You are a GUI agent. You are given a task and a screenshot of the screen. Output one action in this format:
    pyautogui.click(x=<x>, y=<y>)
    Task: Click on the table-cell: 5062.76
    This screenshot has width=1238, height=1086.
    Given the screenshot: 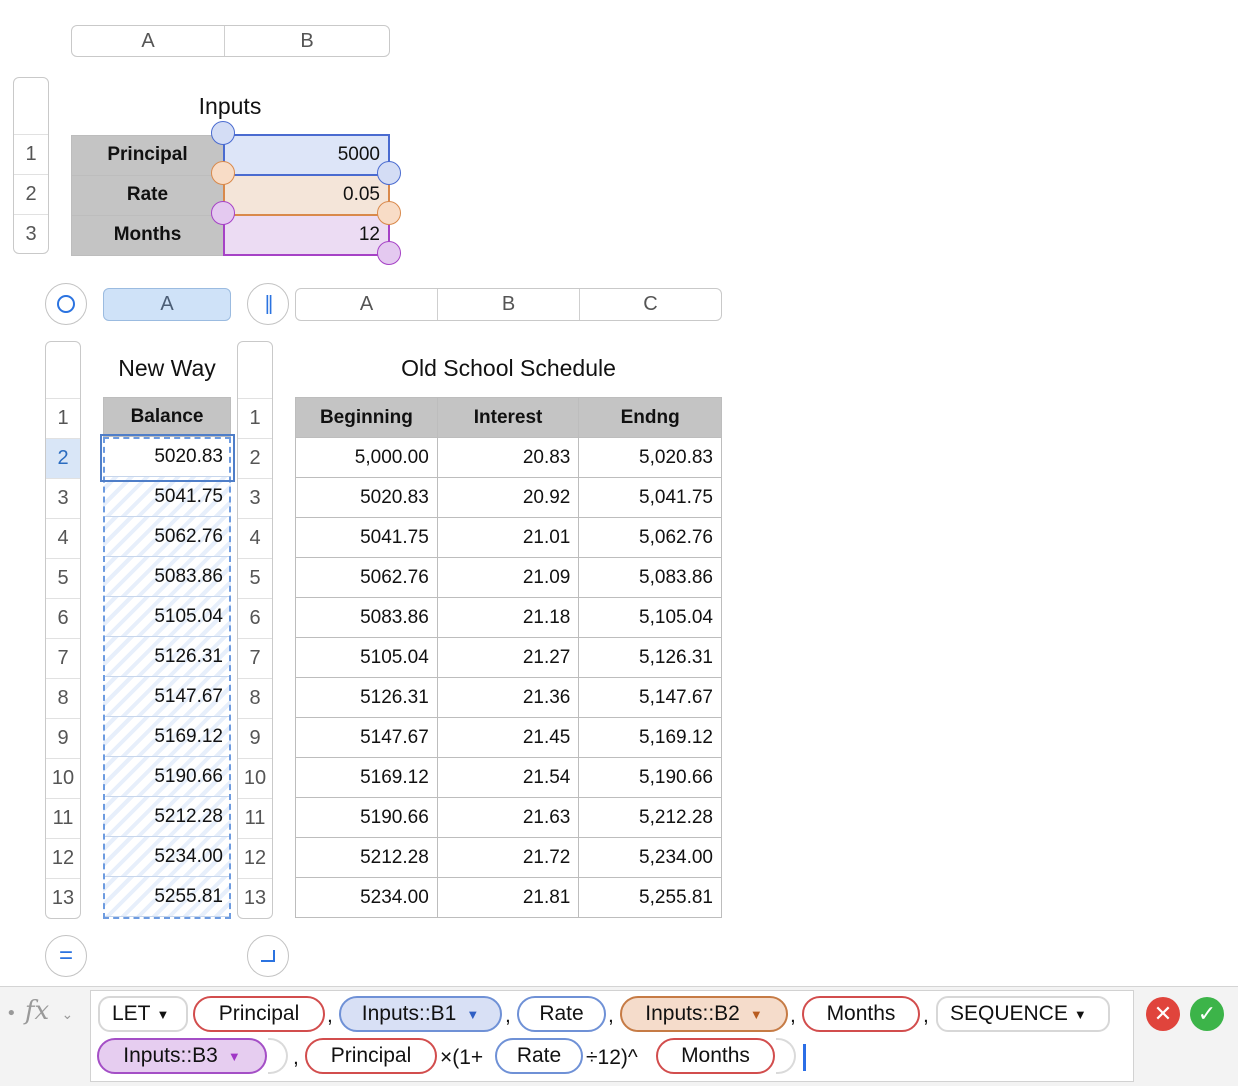 What is the action you would take?
    pyautogui.click(x=366, y=577)
    